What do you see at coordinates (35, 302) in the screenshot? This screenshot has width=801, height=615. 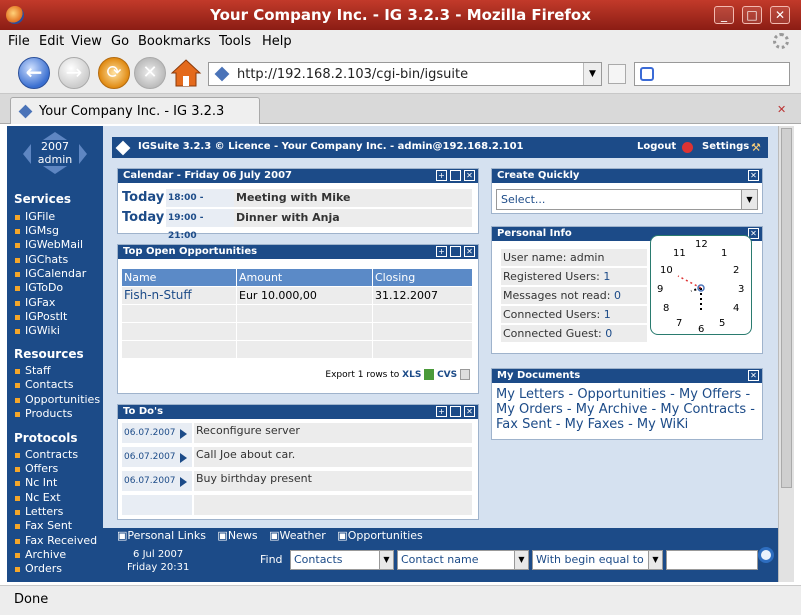 I see `sidebar-item-igfax: IGFax` at bounding box center [35, 302].